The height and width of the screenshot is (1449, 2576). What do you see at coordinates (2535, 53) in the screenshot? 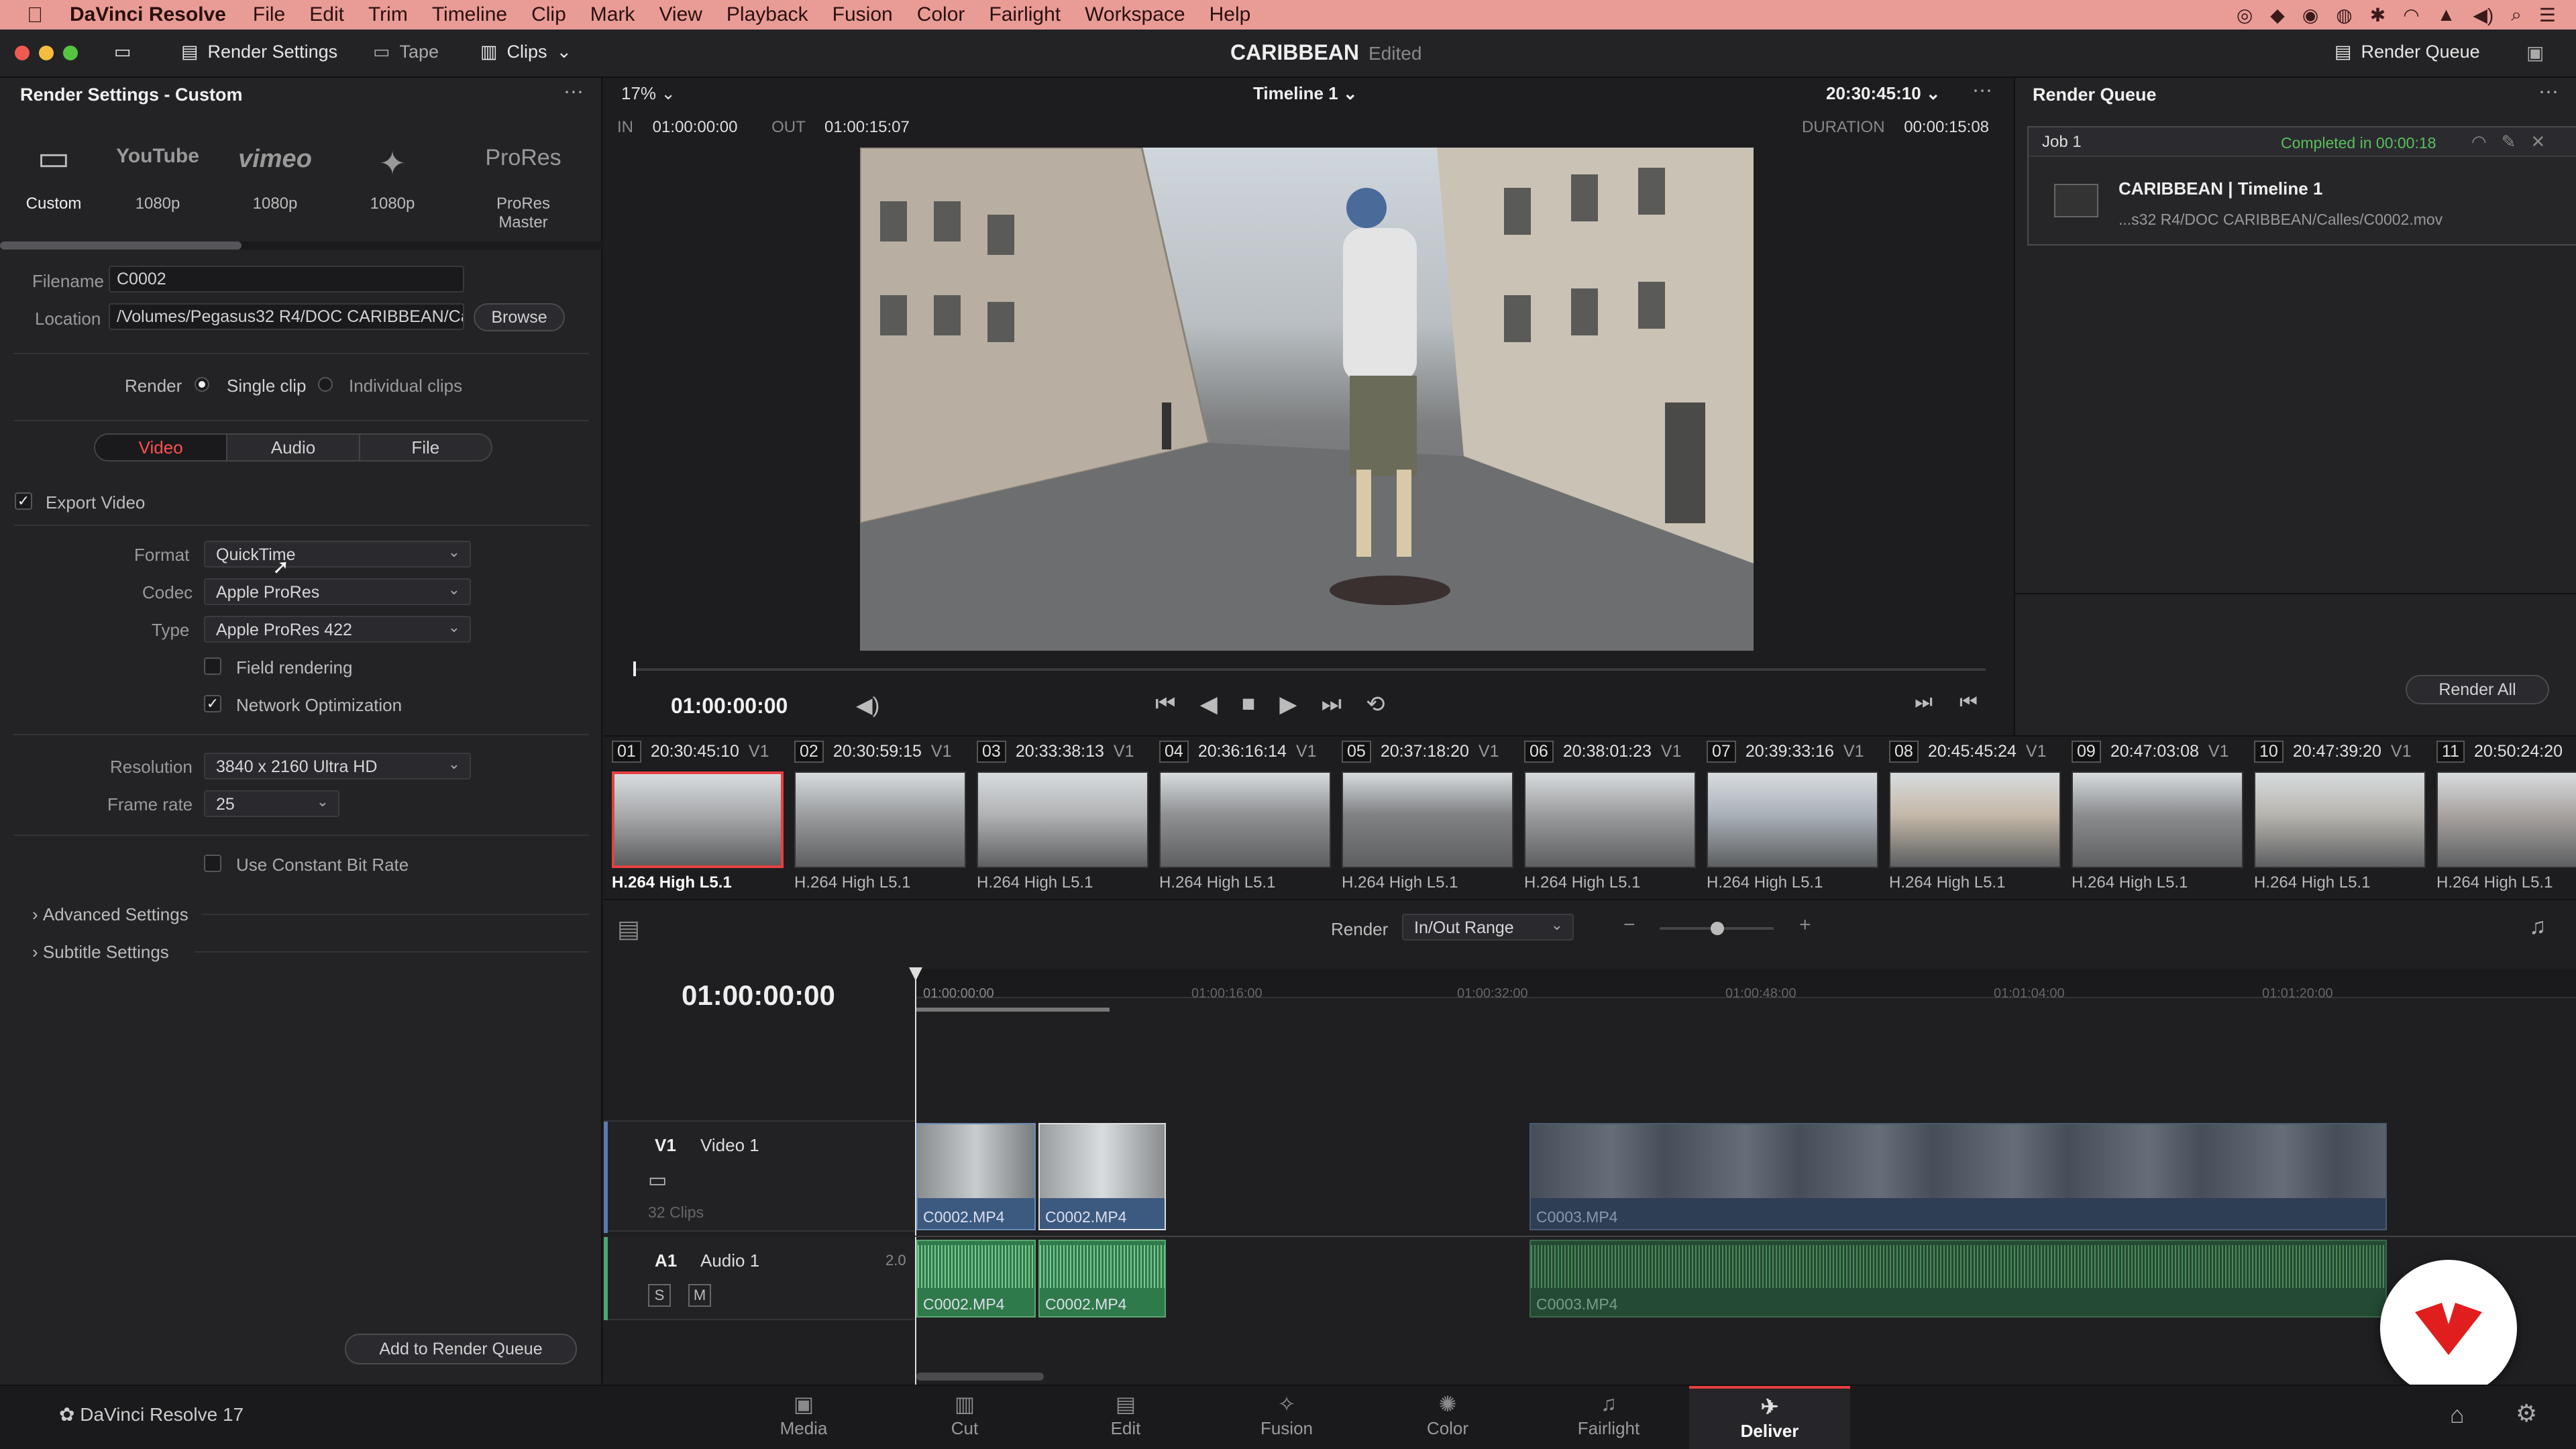
I see `panel-collapse-icon: ▣` at bounding box center [2535, 53].